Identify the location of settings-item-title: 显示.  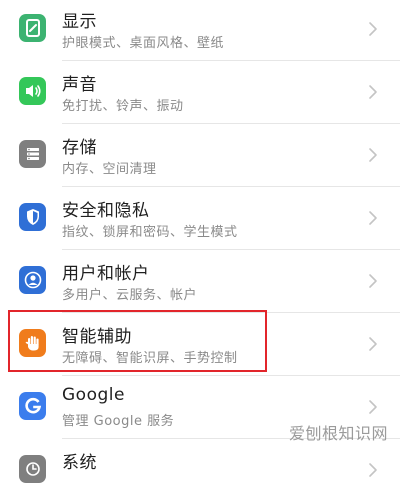
(79, 22).